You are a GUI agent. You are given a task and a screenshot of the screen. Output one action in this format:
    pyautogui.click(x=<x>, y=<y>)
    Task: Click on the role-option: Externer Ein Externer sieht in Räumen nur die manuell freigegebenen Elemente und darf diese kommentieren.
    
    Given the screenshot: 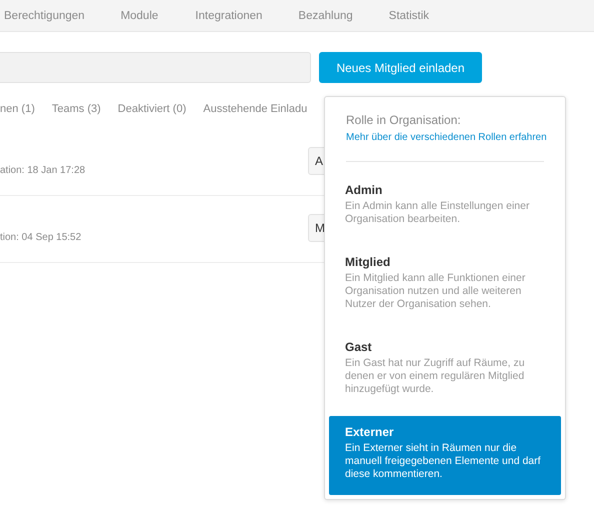 What is the action you would take?
    pyautogui.click(x=445, y=455)
    